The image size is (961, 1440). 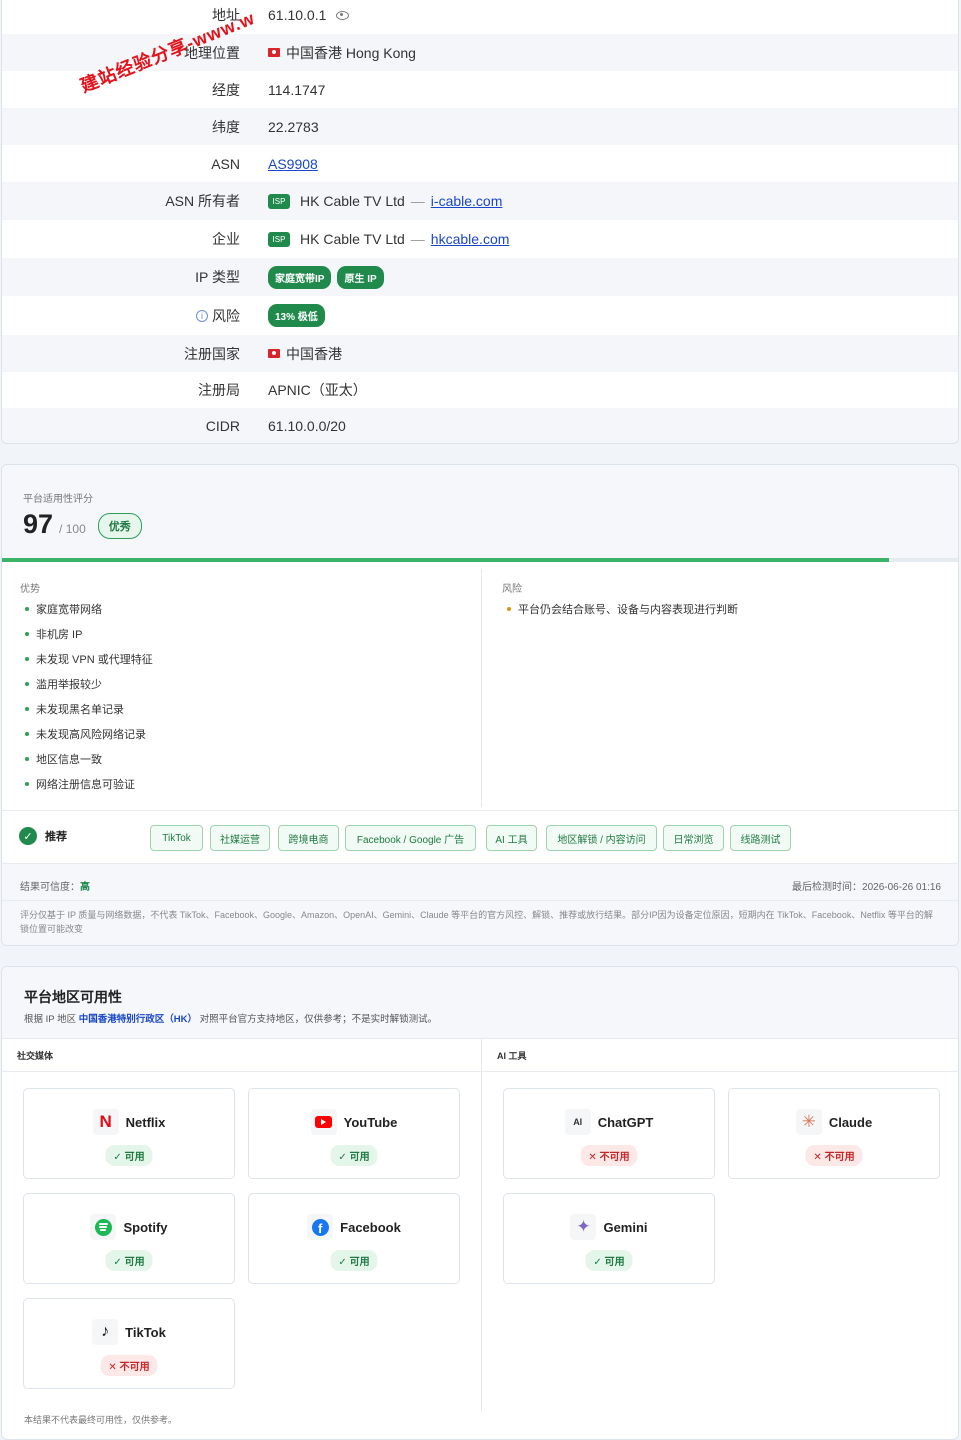 I want to click on info-row-asn-owner: ASN 所有者 ISP HK Cable TV Ltd — i-cable.com, so click(x=480, y=201).